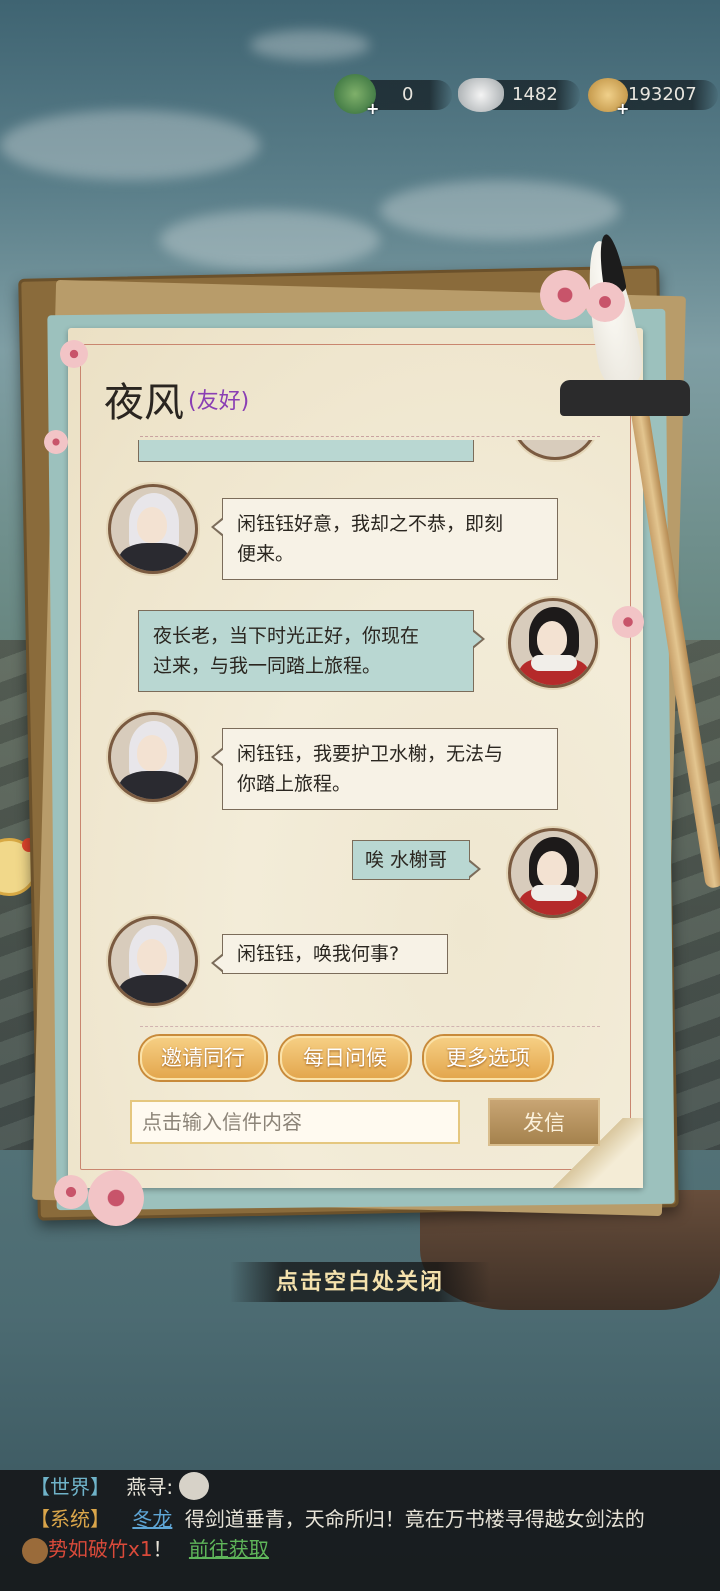  I want to click on item-icon, so click(35, 1551).